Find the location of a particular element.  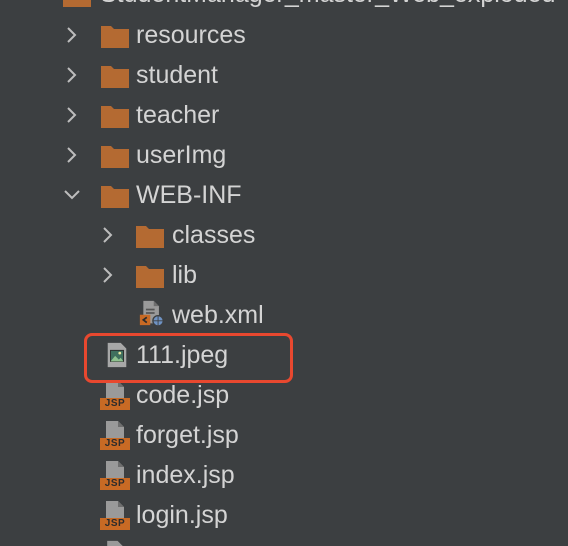

tree-label: student is located at coordinates (177, 75).